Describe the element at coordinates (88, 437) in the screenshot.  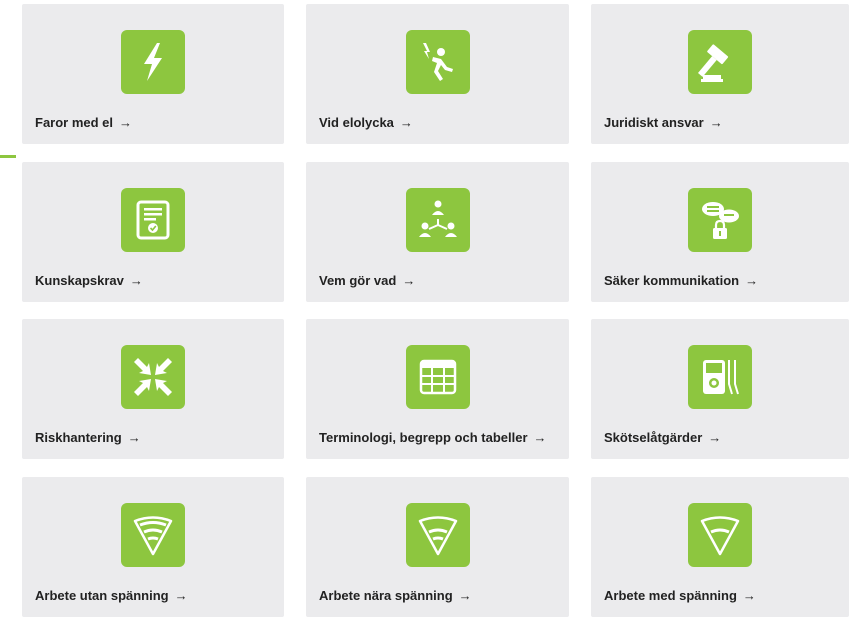
I see `card-label: Riskhantering →` at that location.